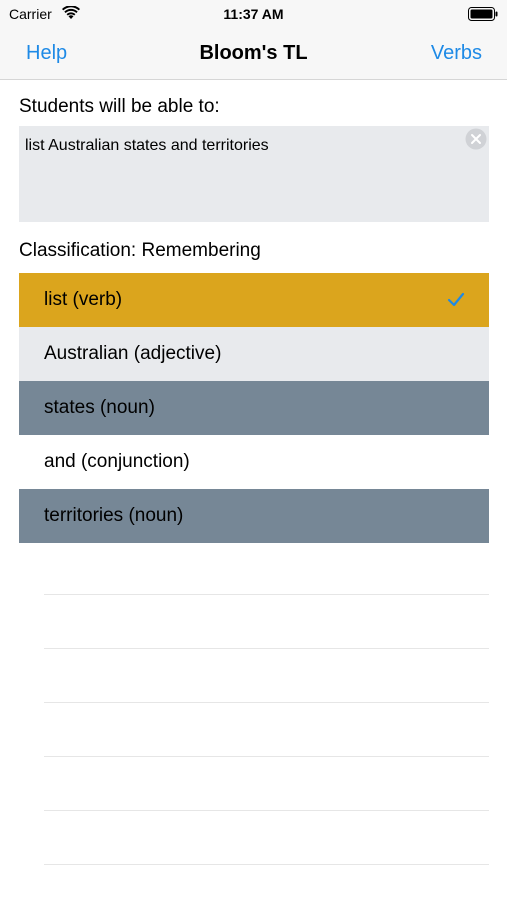 The image size is (507, 900). What do you see at coordinates (456, 299) in the screenshot?
I see `checkmark-icon` at bounding box center [456, 299].